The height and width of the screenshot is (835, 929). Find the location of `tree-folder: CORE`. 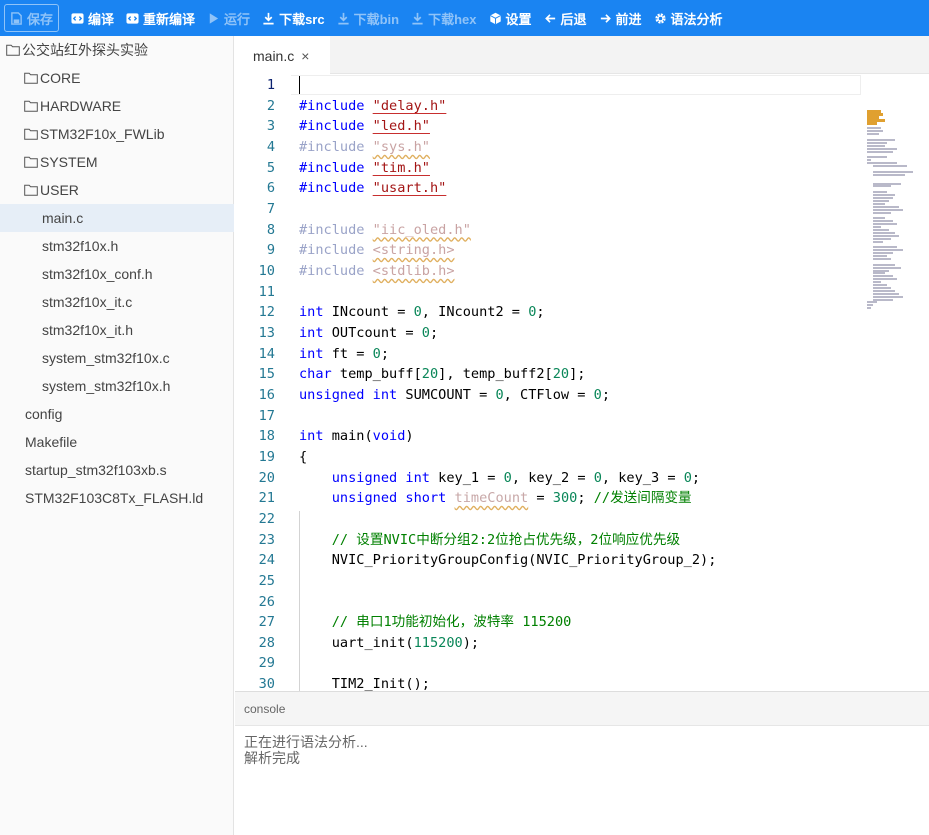

tree-folder: CORE is located at coordinates (117, 78).